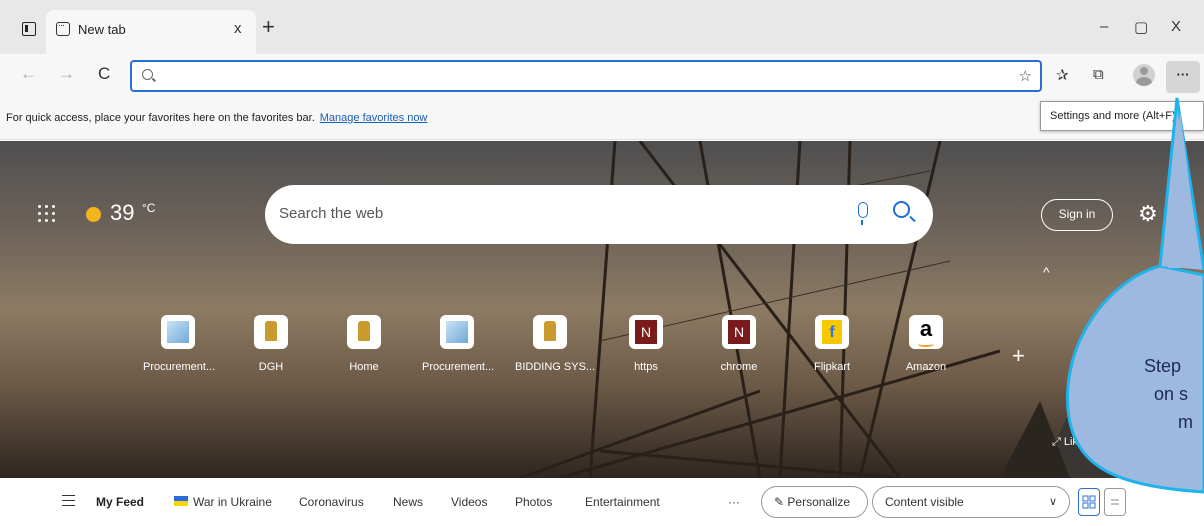 This screenshot has height=526, width=1204. I want to click on callout-text-line: on s, so click(1171, 394).